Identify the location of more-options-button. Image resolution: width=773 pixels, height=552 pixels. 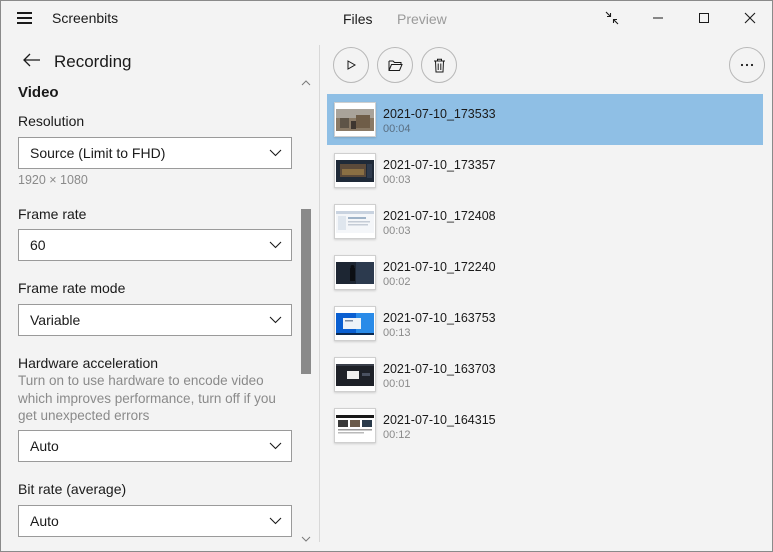
(747, 65).